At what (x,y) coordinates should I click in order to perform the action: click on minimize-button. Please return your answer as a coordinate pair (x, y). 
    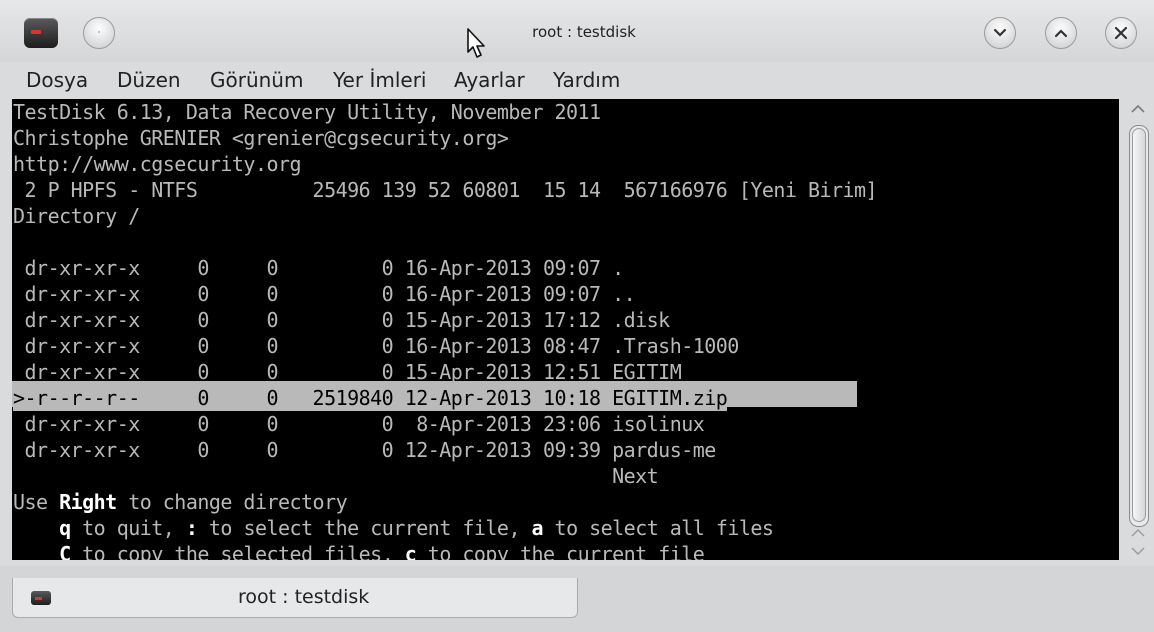
    Looking at the image, I should click on (1000, 33).